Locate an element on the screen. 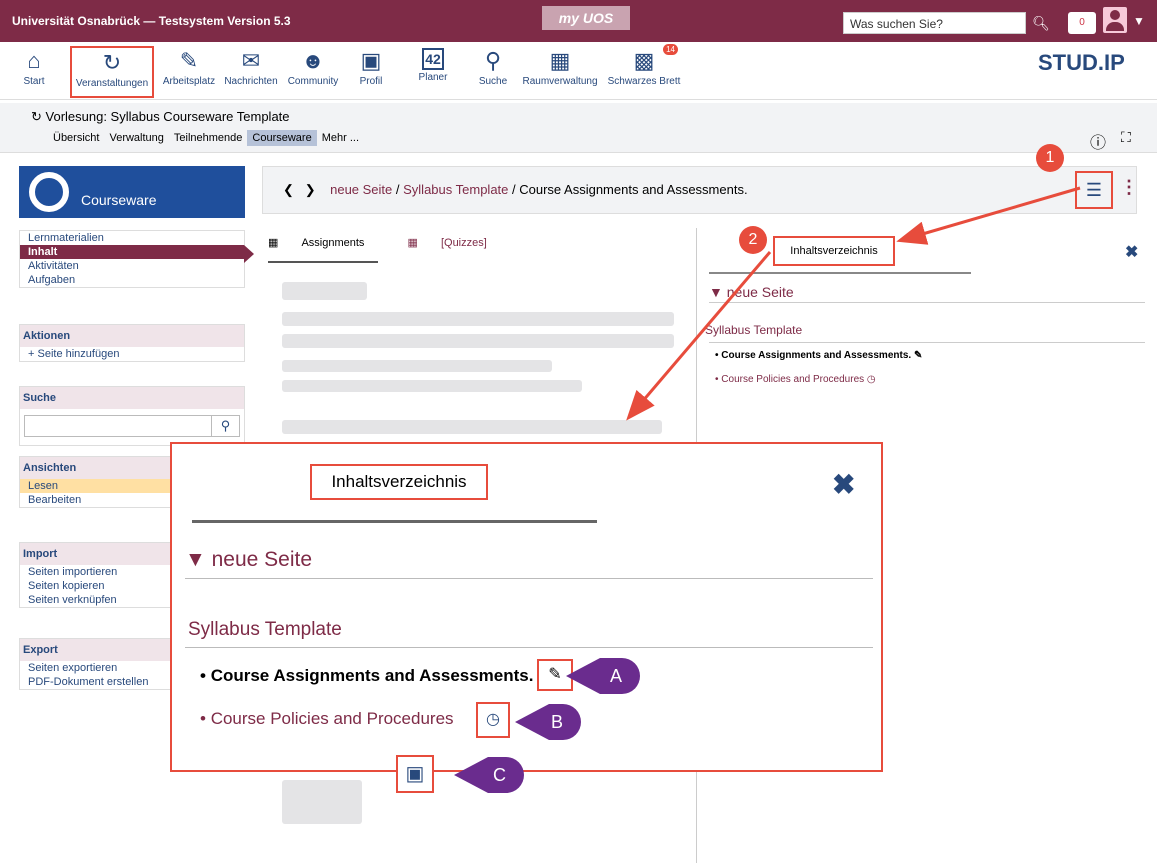 The image size is (1157, 863). chevron-down-icon: ▼ is located at coordinates (1139, 21).